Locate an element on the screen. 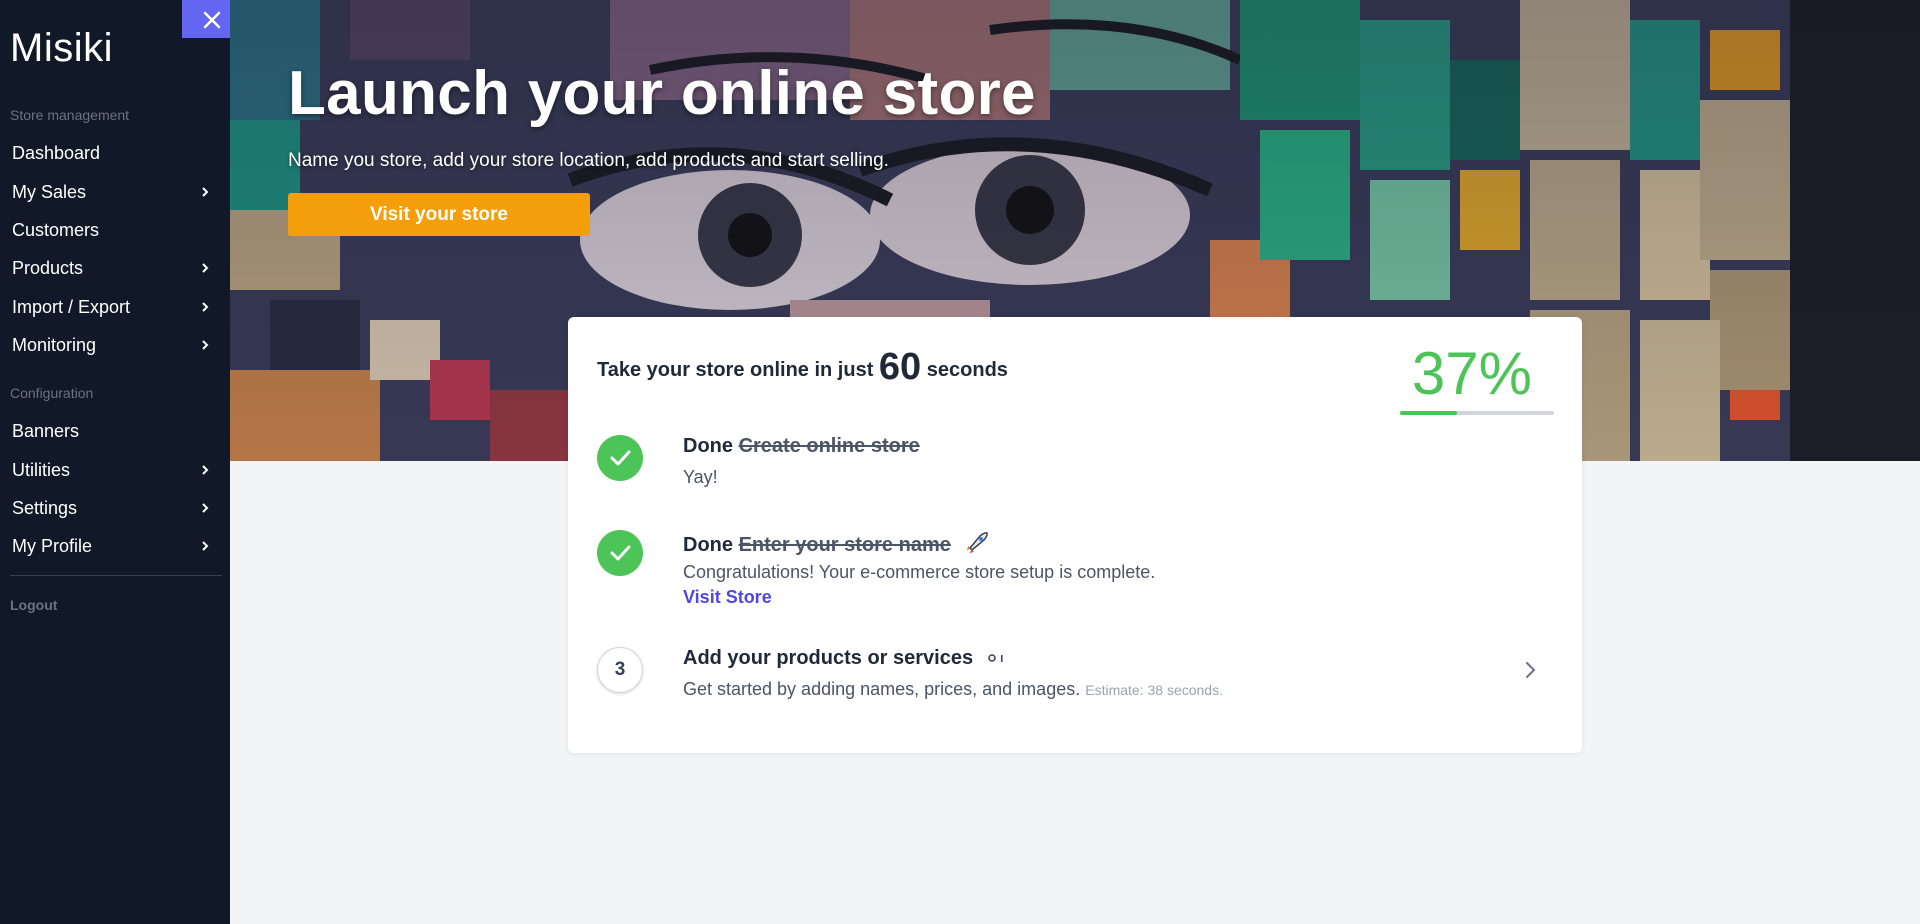 The width and height of the screenshot is (1920, 924). sidebar-item-dashboard: Dashboard is located at coordinates (111, 153).